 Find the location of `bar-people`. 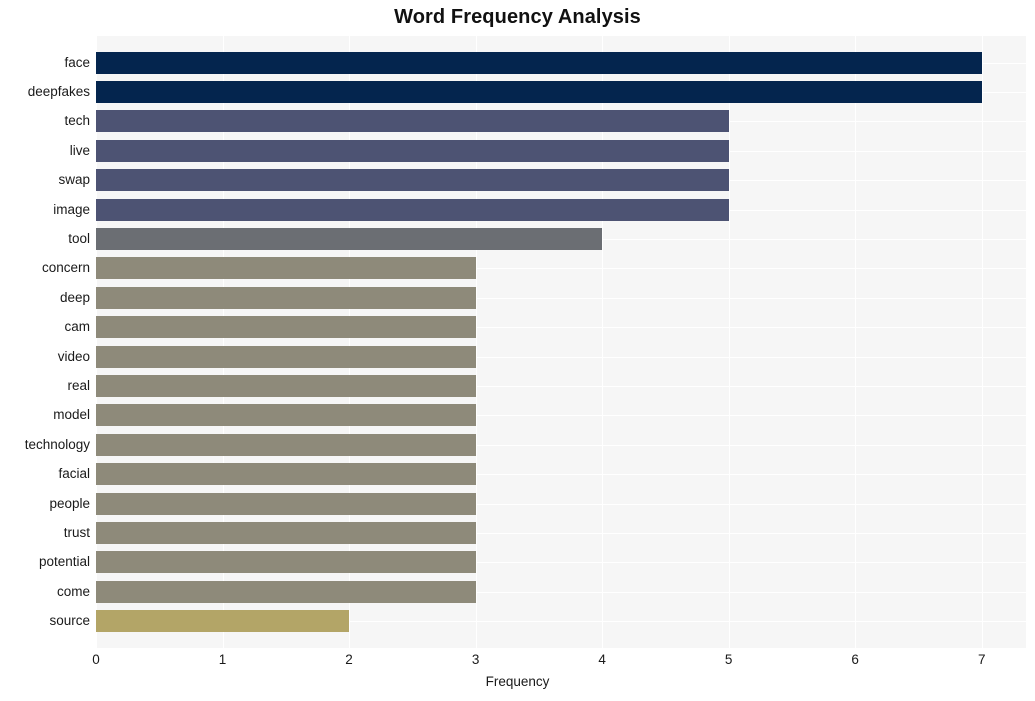

bar-people is located at coordinates (286, 504).